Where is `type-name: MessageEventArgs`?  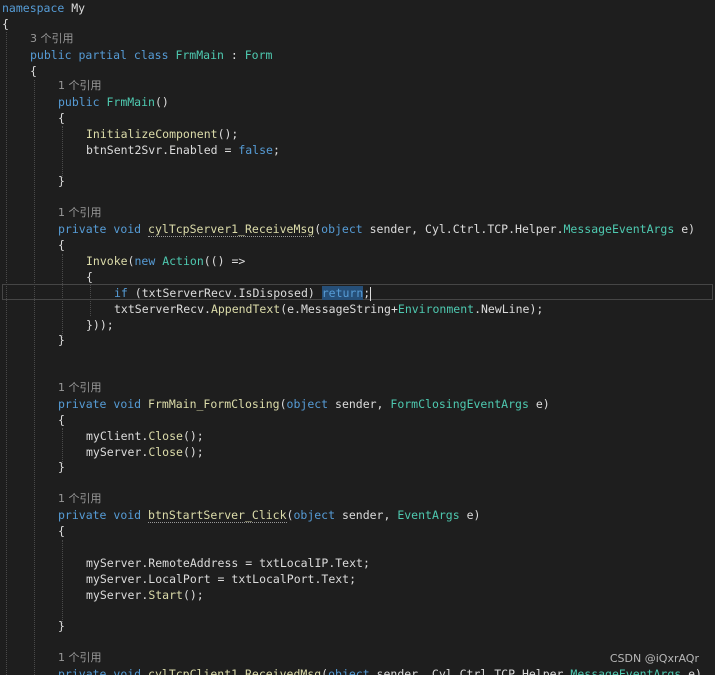 type-name: MessageEventArgs is located at coordinates (619, 229).